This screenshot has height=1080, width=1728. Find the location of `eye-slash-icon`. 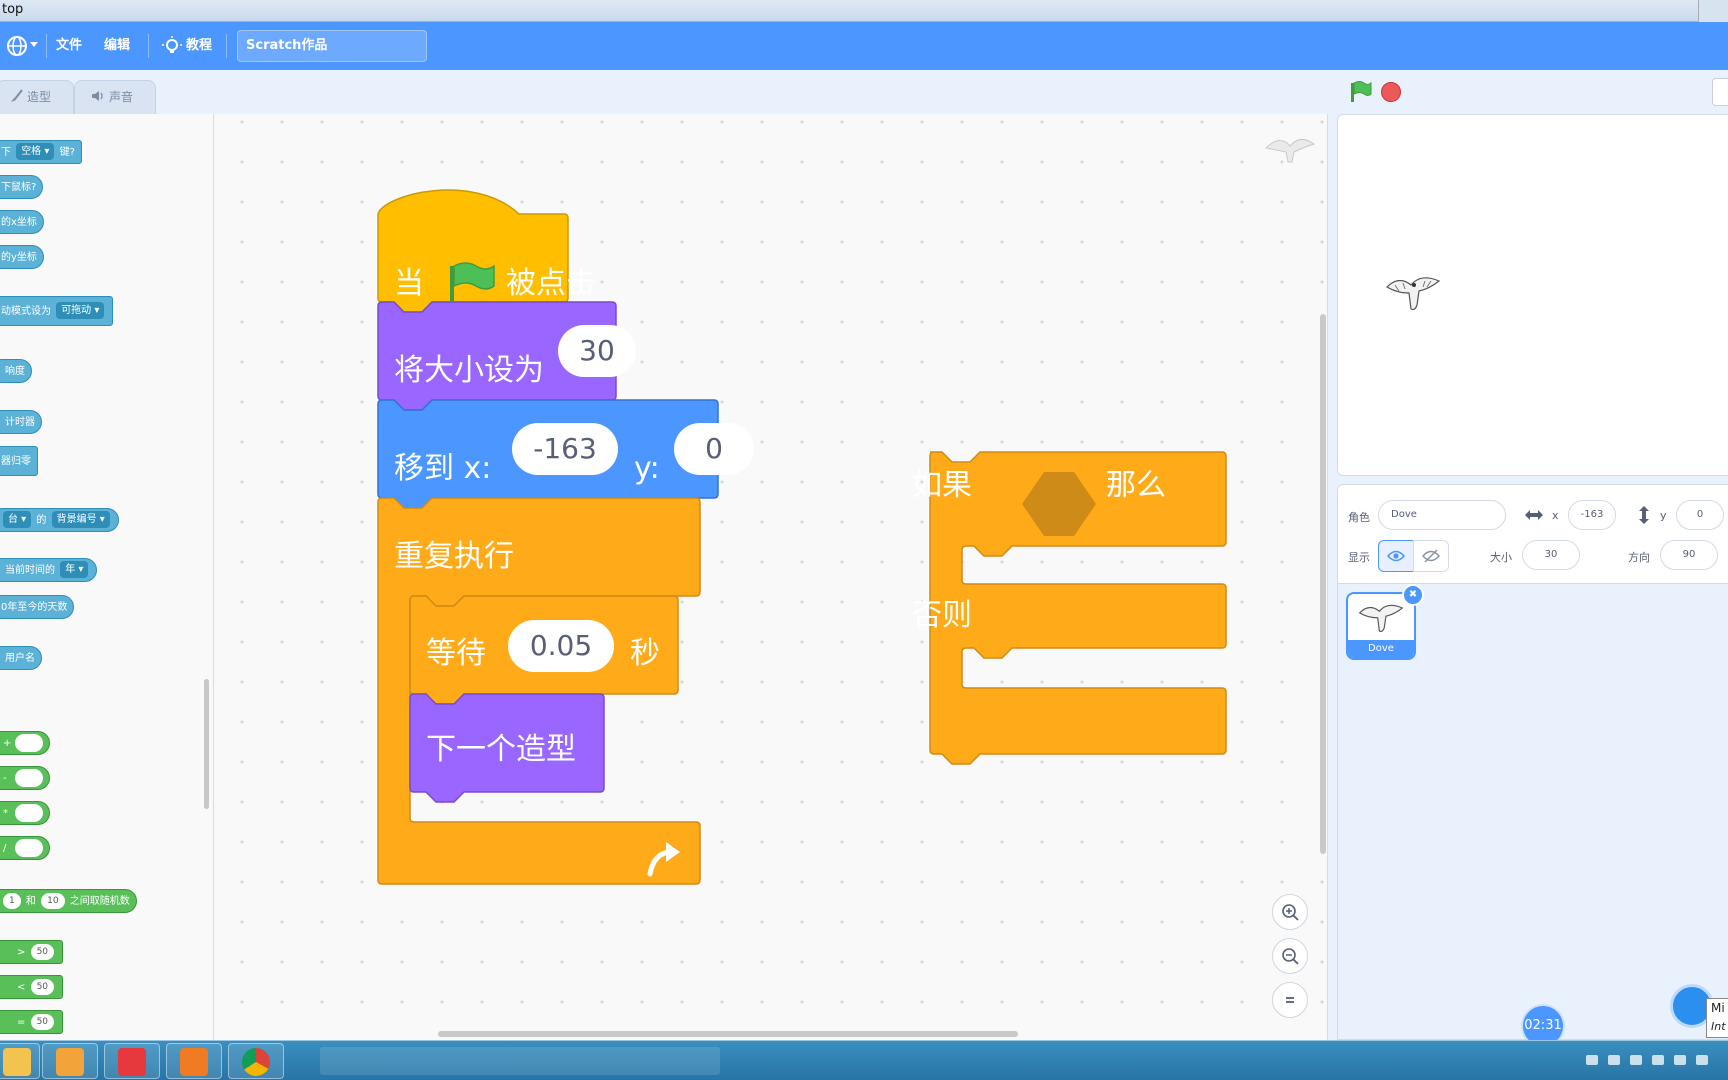

eye-slash-icon is located at coordinates (1431, 556).